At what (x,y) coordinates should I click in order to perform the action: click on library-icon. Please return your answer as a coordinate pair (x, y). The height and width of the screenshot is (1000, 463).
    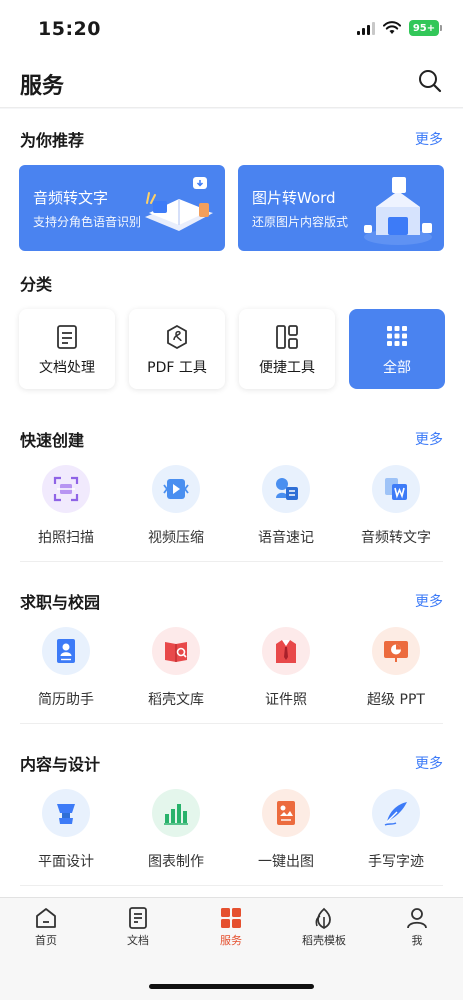
    Looking at the image, I should click on (176, 651).